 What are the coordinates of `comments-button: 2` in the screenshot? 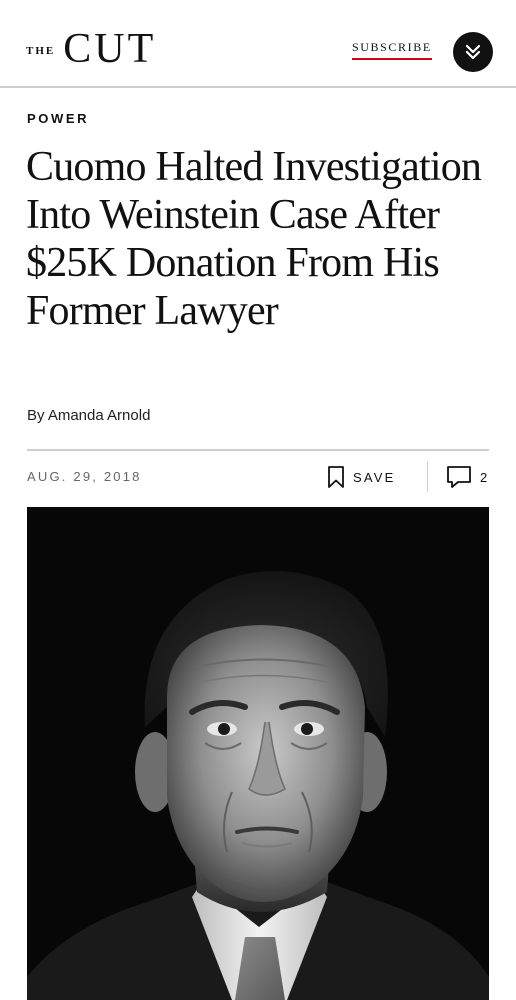 It's located at (466, 477).